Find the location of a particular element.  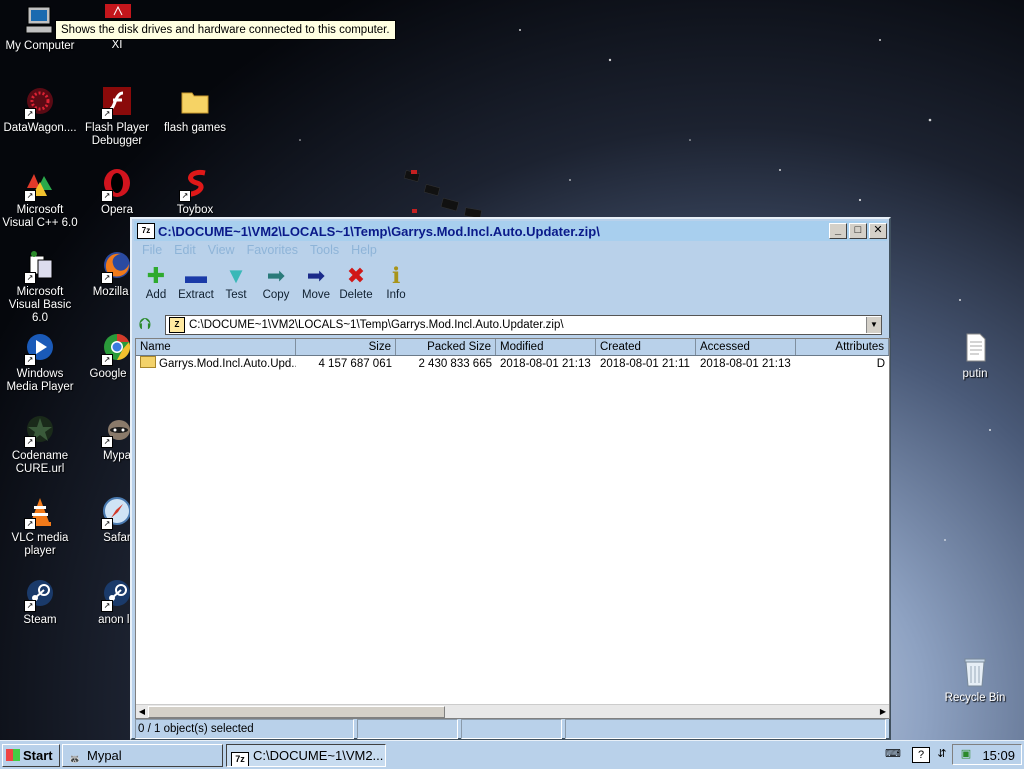

move-label: Move is located at coordinates (316, 295).